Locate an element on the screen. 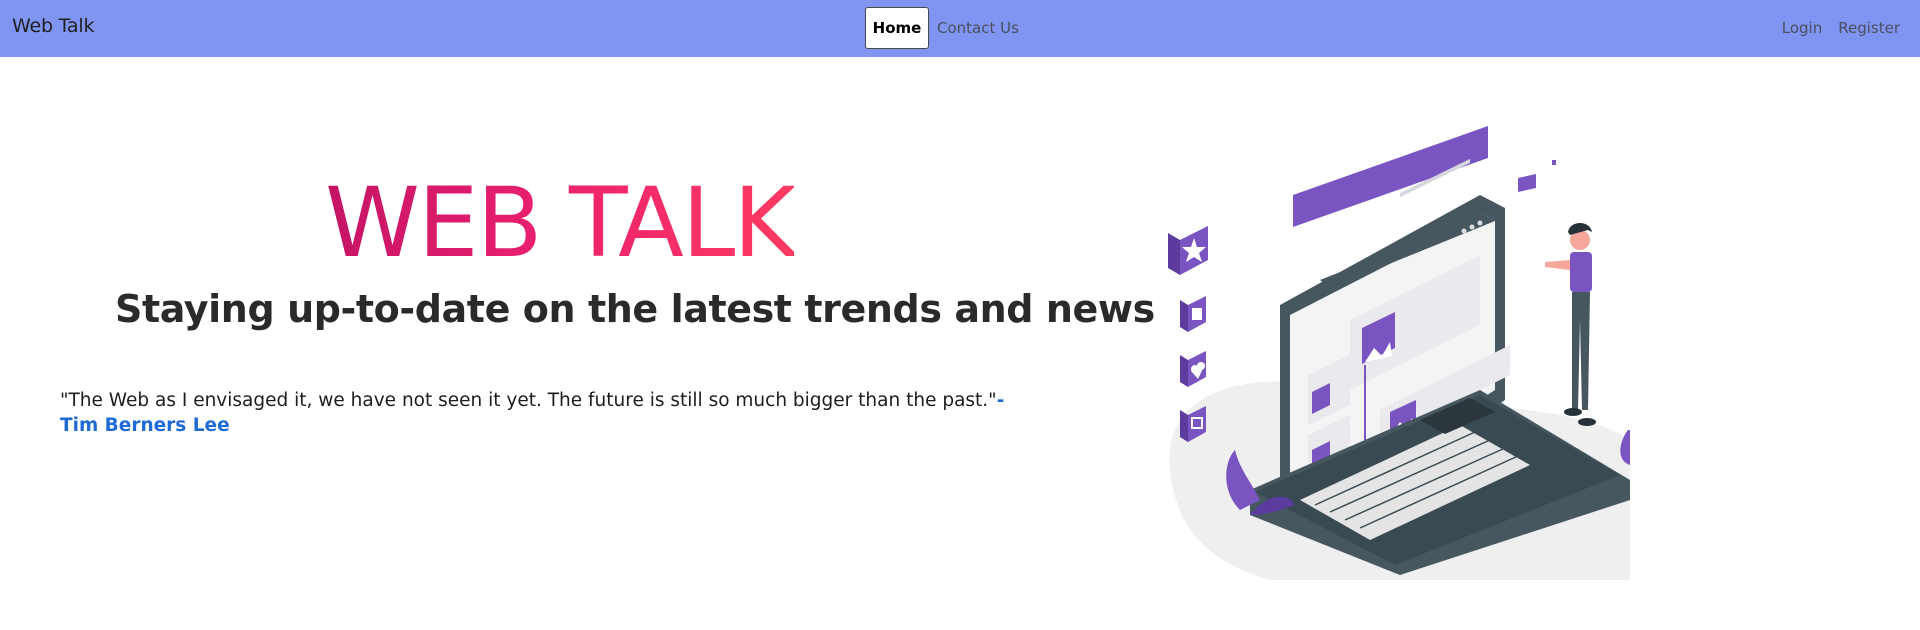  star-icon is located at coordinates (1188, 250).